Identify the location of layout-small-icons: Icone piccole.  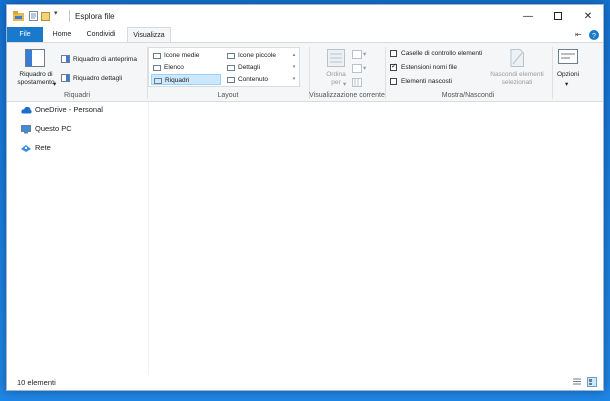
(258, 55).